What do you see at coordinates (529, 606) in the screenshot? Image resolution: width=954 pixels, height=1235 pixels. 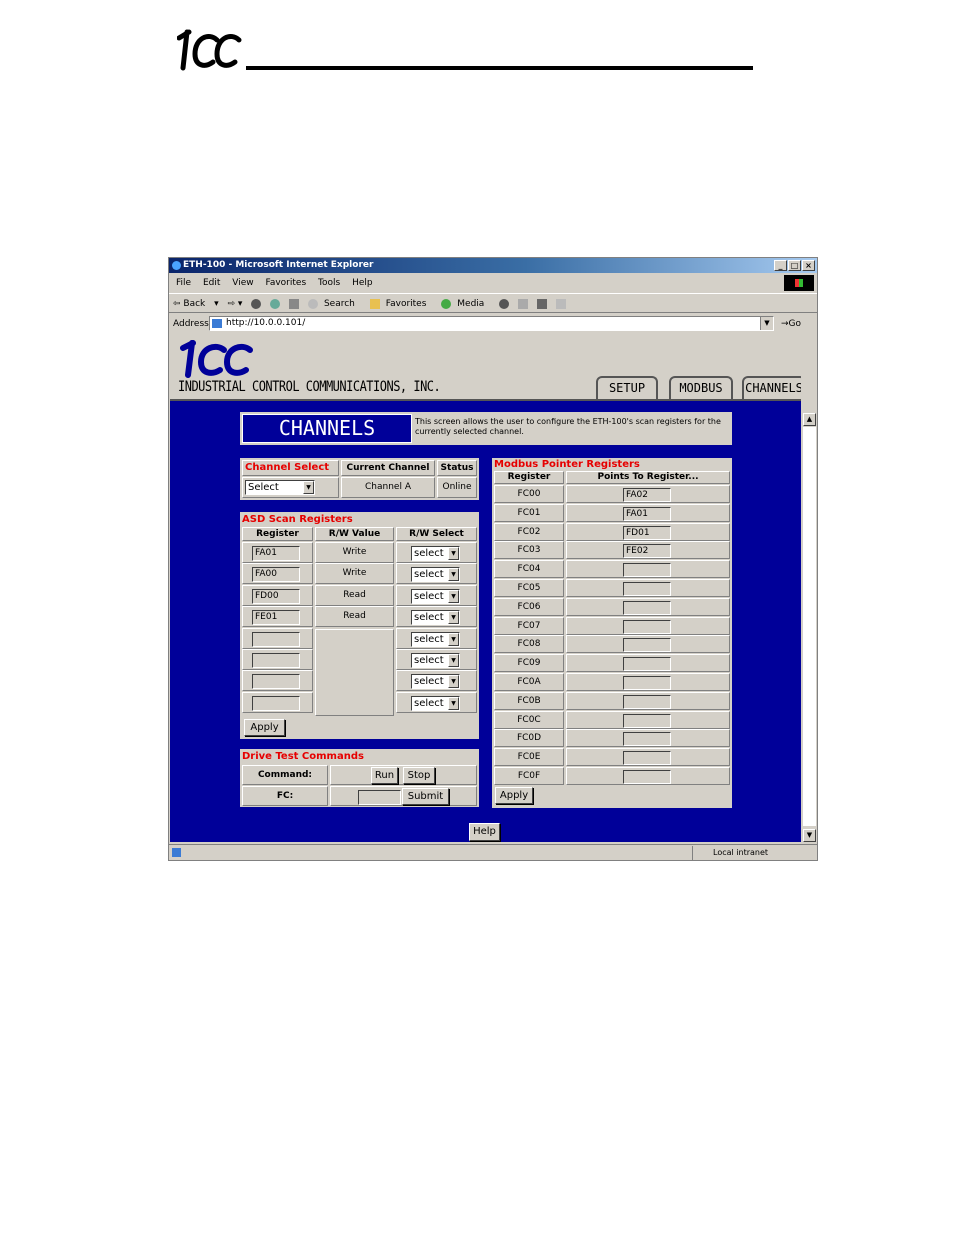 I see `modbus-register: FC06` at bounding box center [529, 606].